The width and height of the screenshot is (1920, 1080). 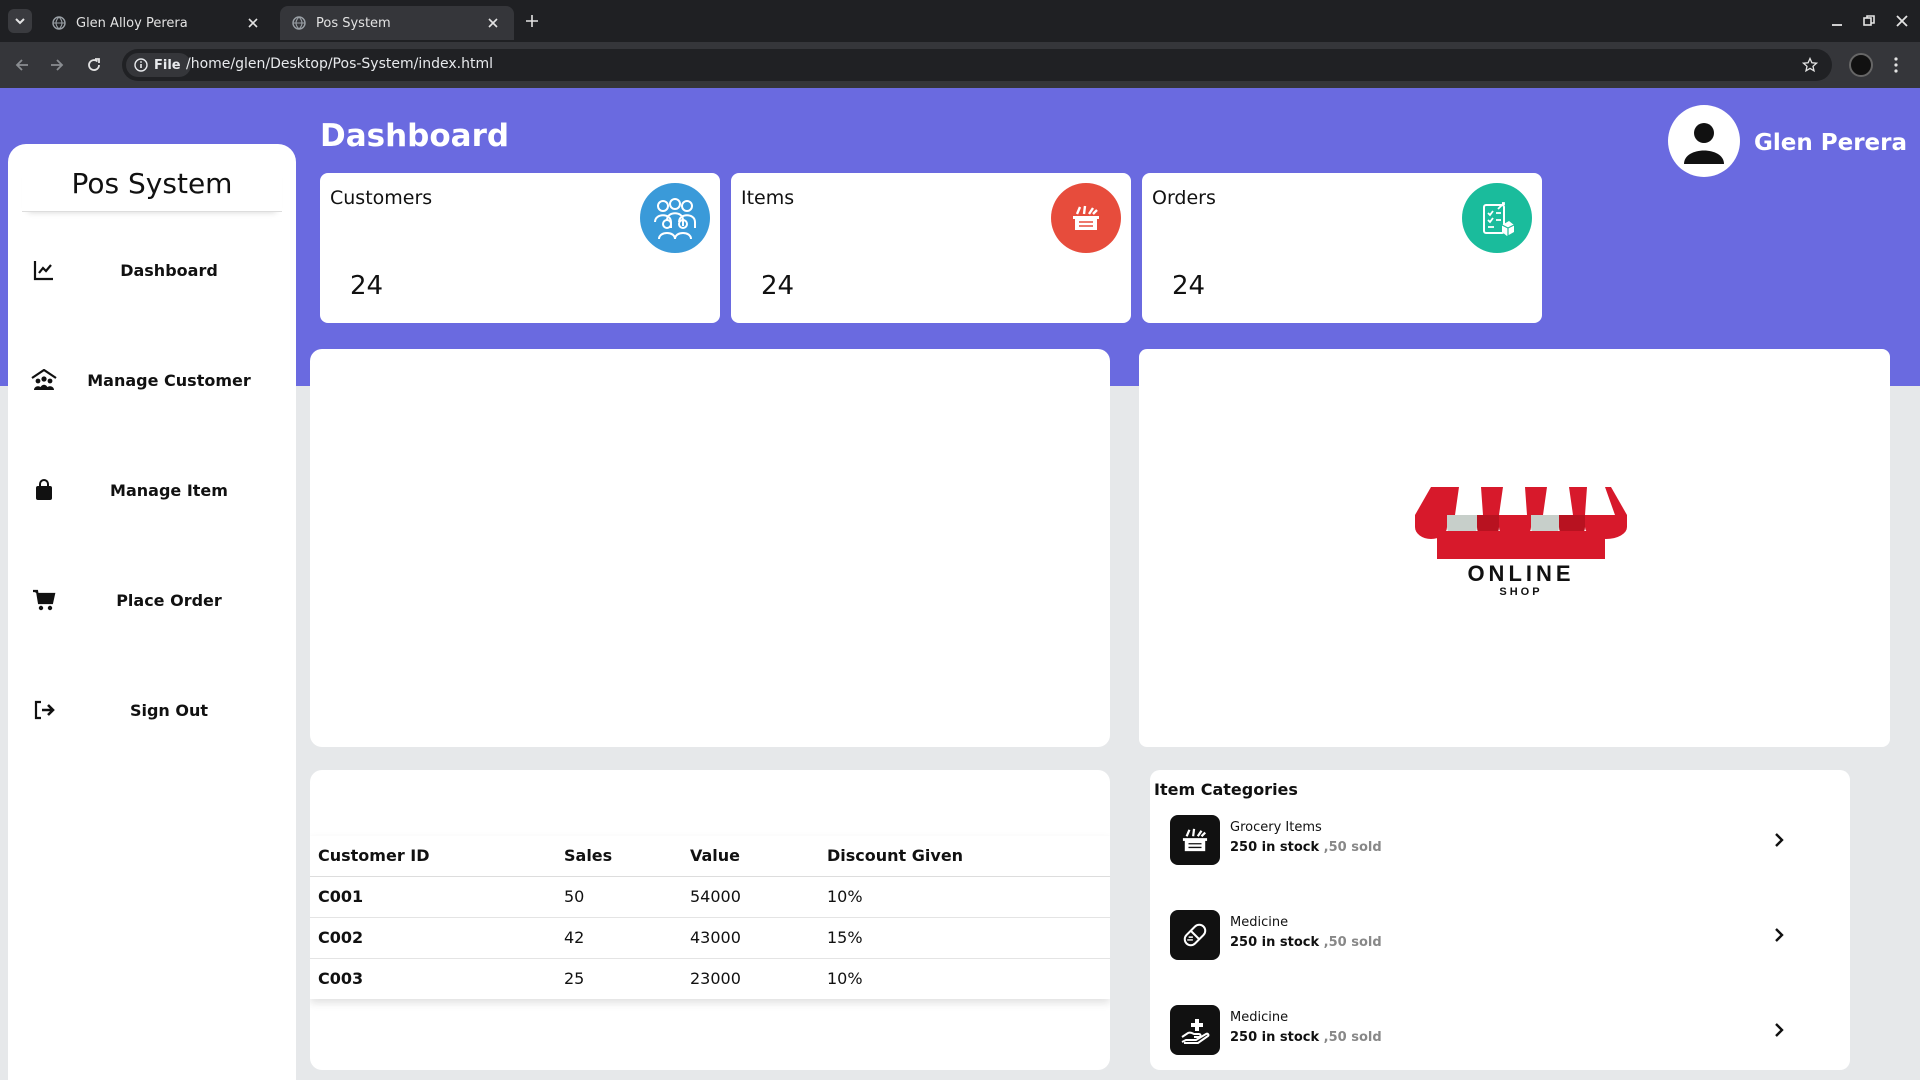 I want to click on cell-customer-id: C003, so click(x=433, y=978).